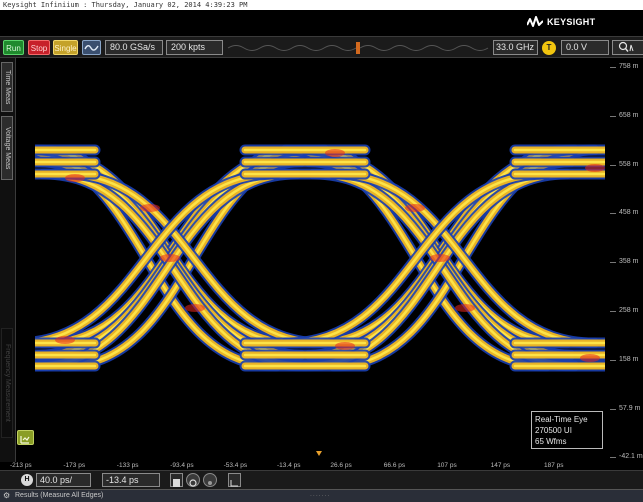  I want to click on bandwidth-field: 33.0 GHz, so click(515, 47).